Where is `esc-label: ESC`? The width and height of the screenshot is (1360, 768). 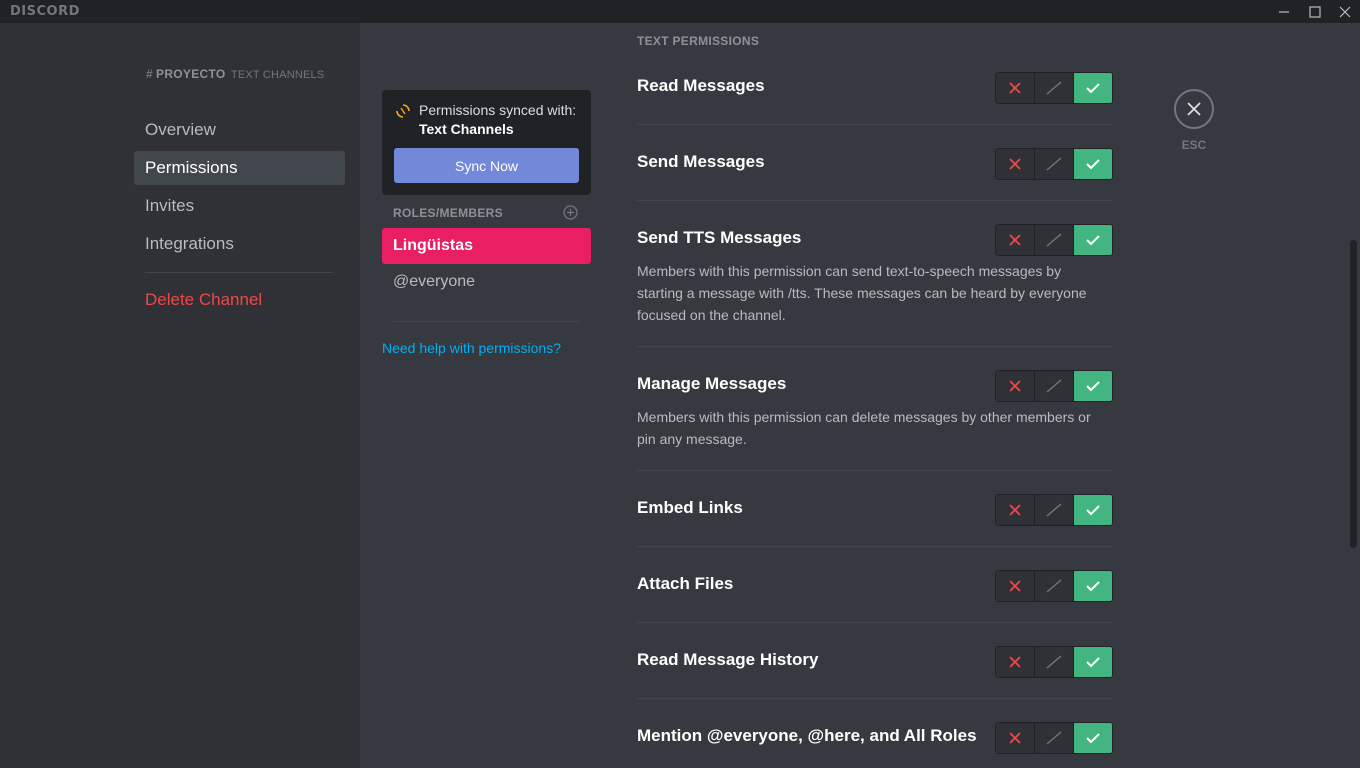
esc-label: ESC is located at coordinates (1194, 145).